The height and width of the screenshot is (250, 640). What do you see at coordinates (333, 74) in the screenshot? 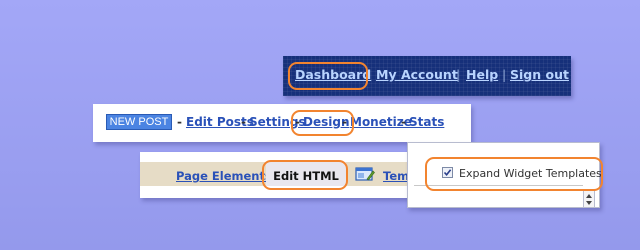
I see `dashboard-link: Dashboard` at bounding box center [333, 74].